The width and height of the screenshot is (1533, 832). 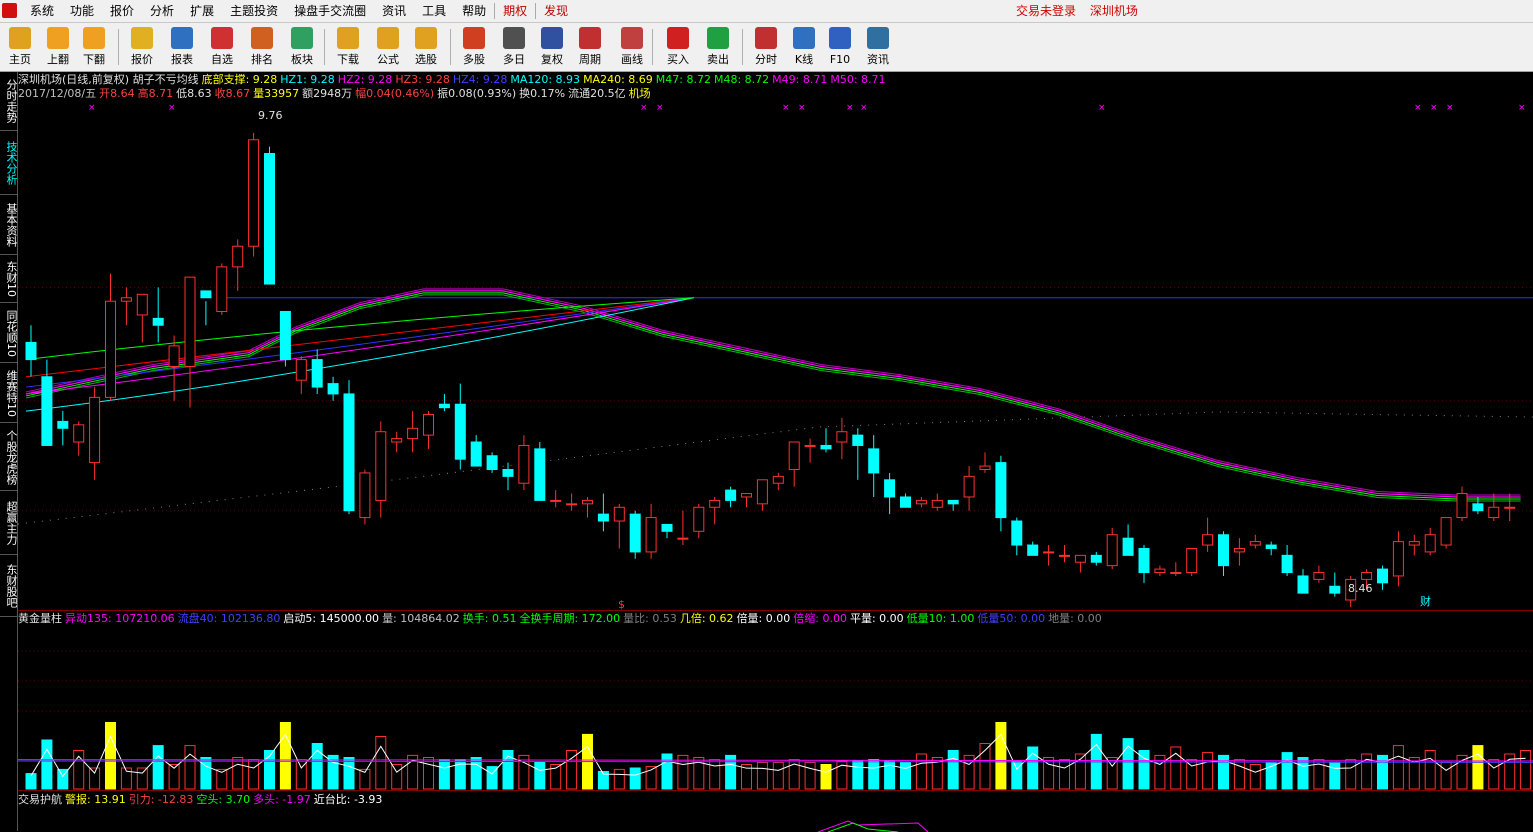 I want to click on indicator-value-8: M47: 8.72, so click(x=683, y=79).